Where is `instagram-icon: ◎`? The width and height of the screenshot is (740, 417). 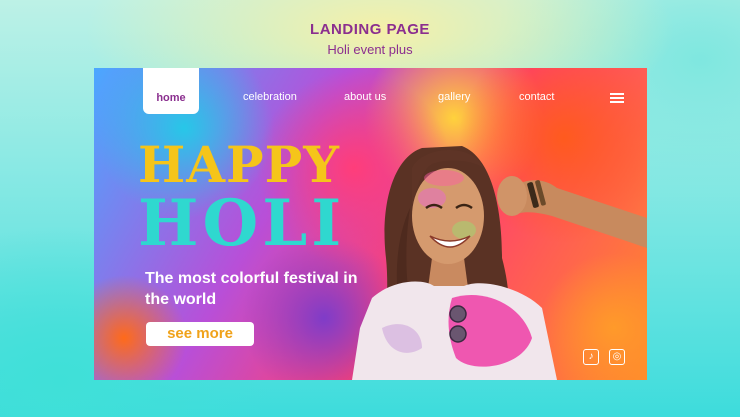
instagram-icon: ◎ is located at coordinates (617, 357).